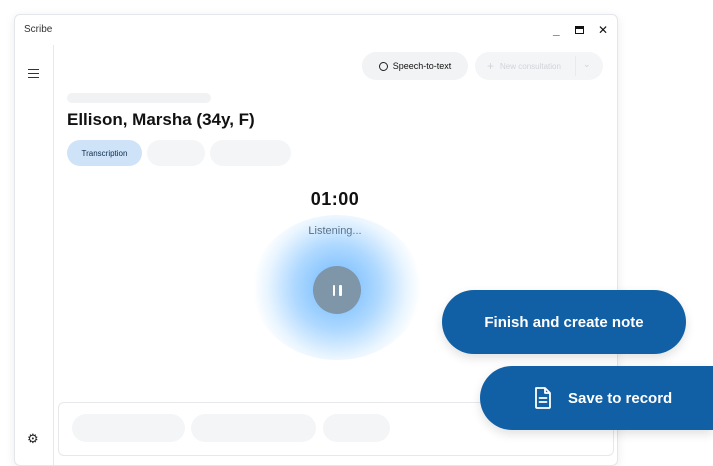 Image resolution: width=713 pixels, height=466 pixels. What do you see at coordinates (33, 439) in the screenshot?
I see `gear-icon: ⚙` at bounding box center [33, 439].